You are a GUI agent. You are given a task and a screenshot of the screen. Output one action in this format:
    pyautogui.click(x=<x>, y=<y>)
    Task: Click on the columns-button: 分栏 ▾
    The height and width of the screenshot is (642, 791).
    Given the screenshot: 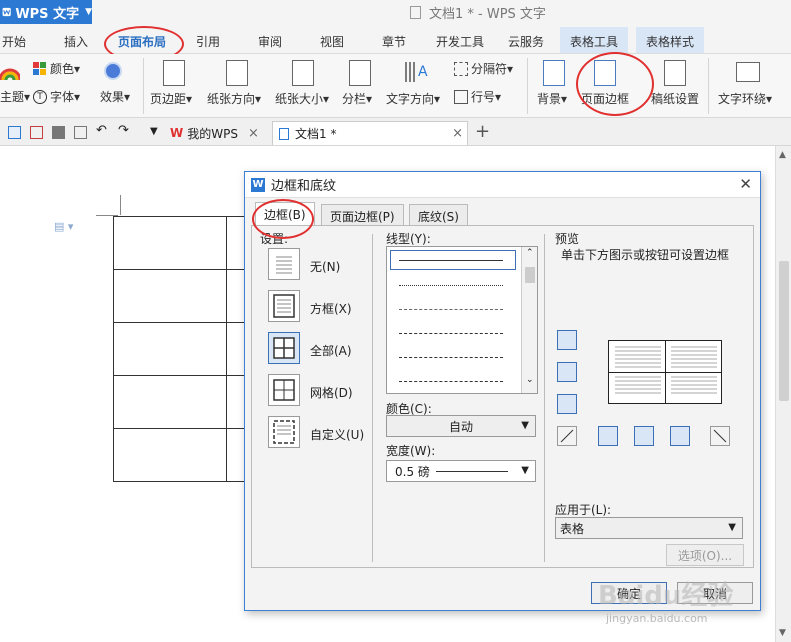 What is the action you would take?
    pyautogui.click(x=357, y=98)
    